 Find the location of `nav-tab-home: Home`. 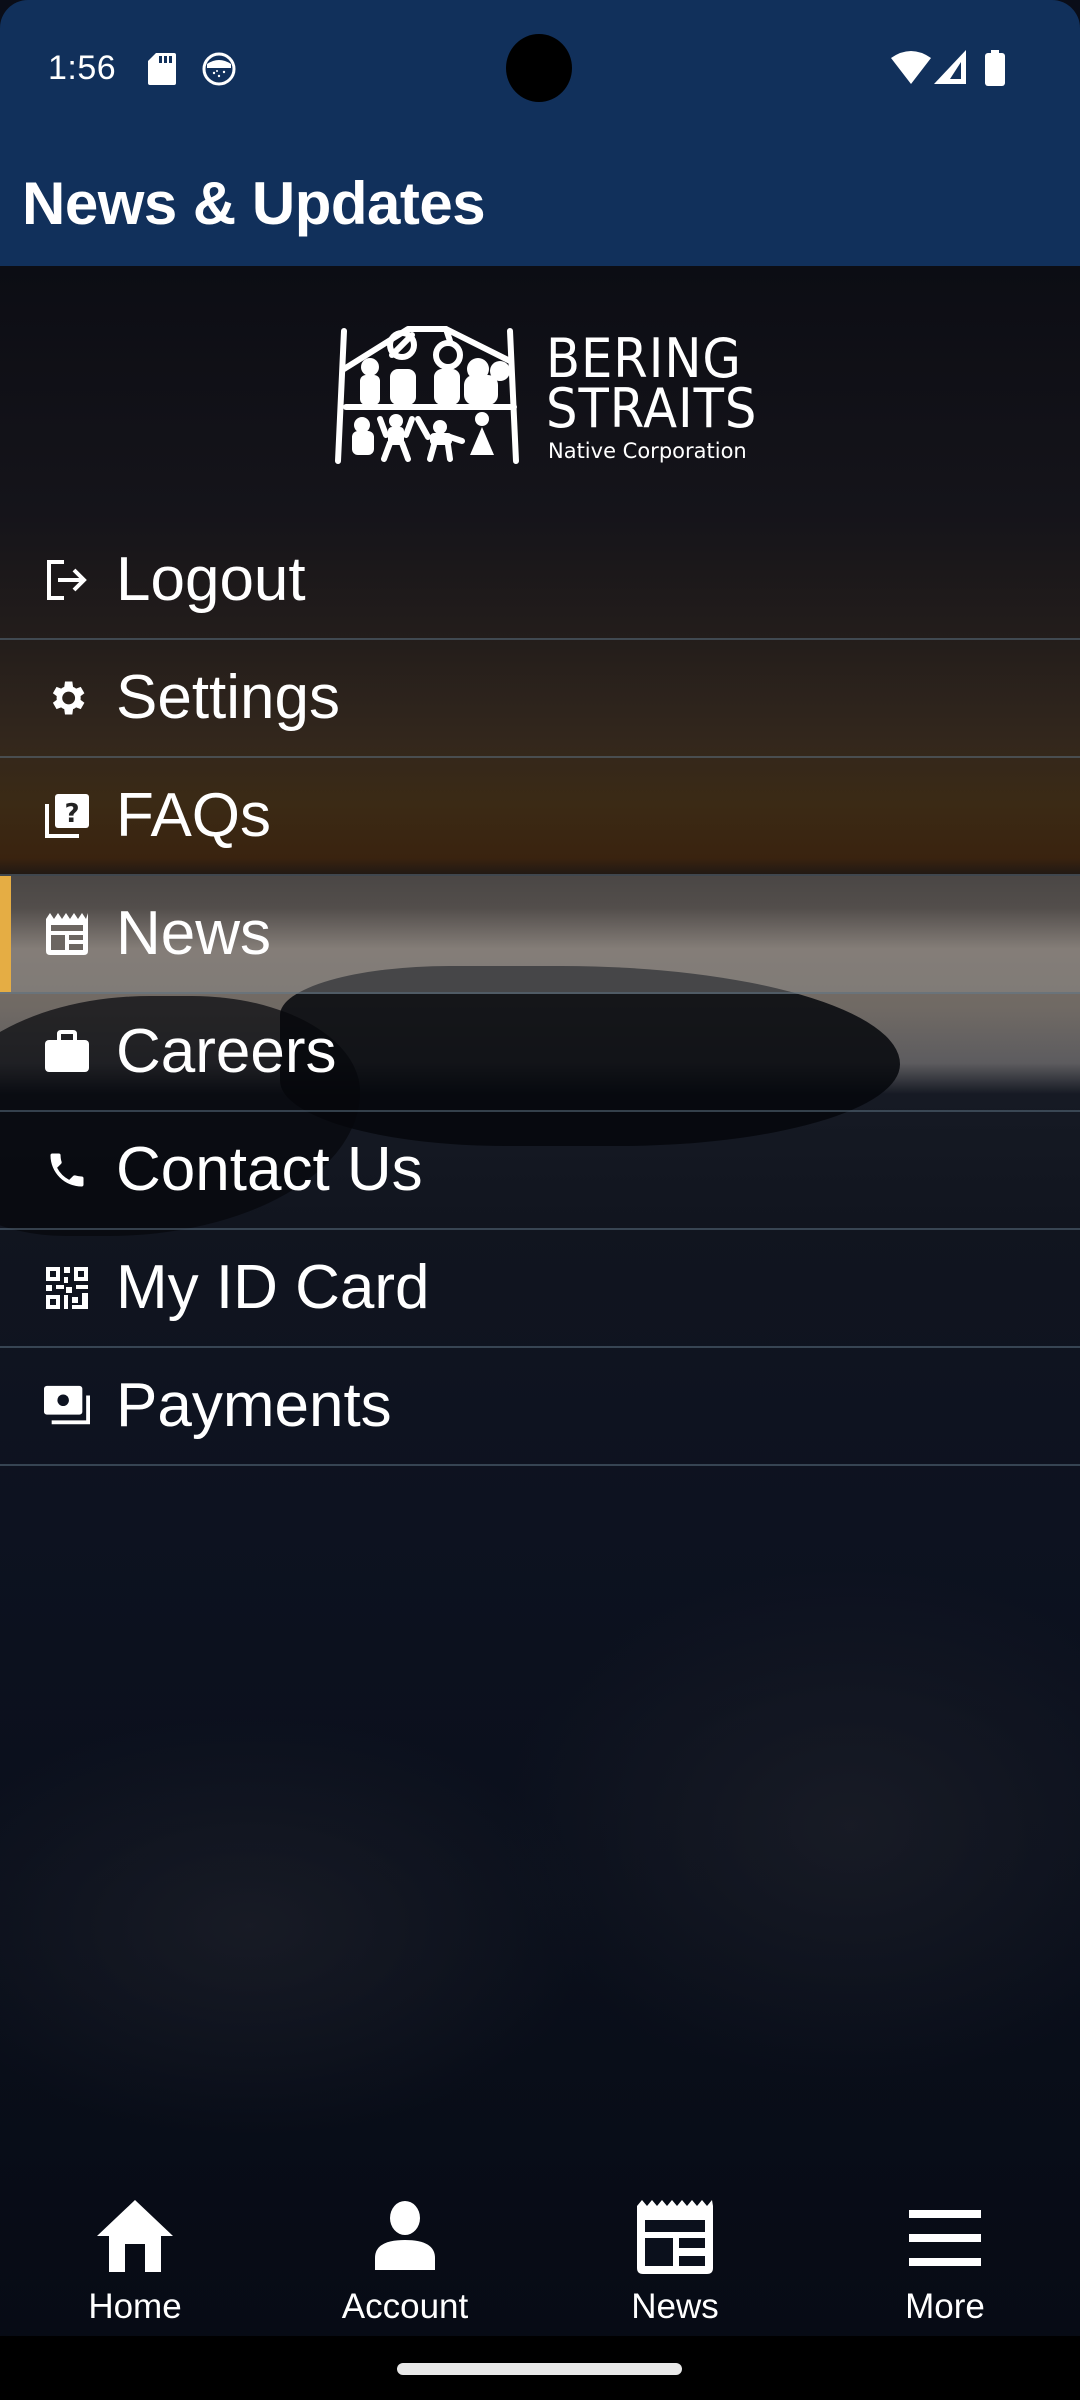

nav-tab-home: Home is located at coordinates (135, 2248).